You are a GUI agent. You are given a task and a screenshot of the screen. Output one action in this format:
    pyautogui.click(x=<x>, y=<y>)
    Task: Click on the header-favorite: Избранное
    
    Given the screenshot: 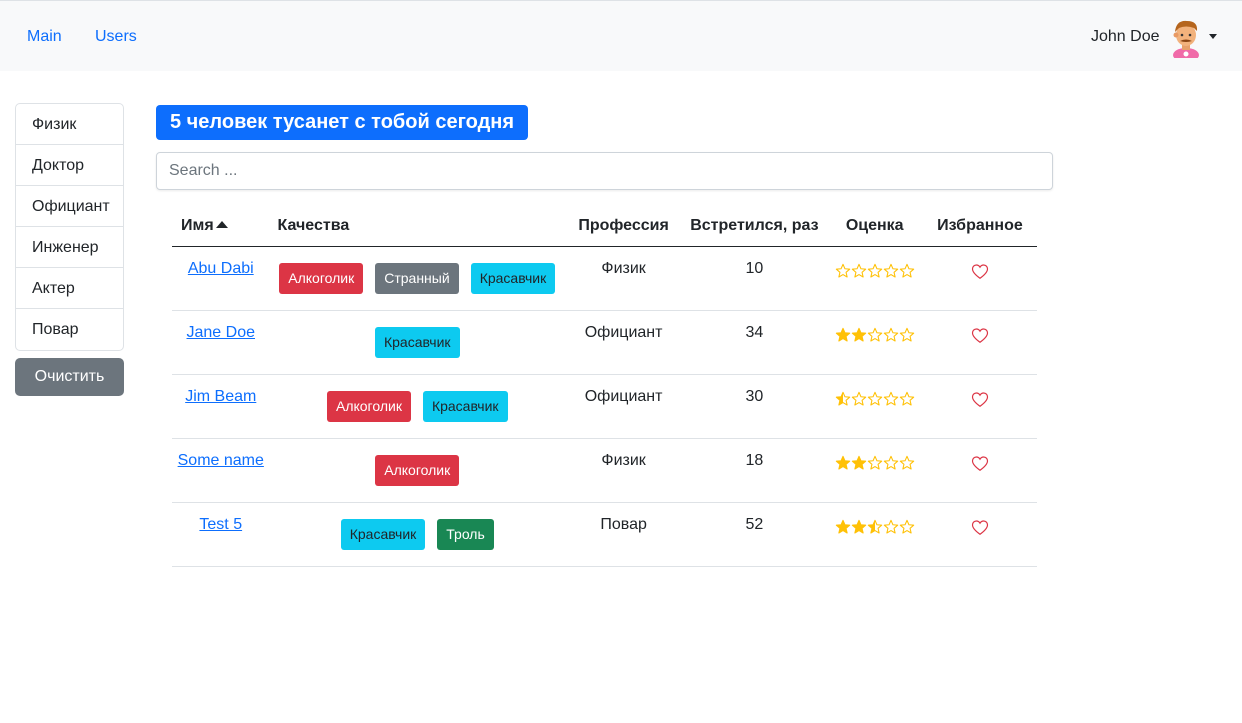 What is the action you would take?
    pyautogui.click(x=979, y=226)
    